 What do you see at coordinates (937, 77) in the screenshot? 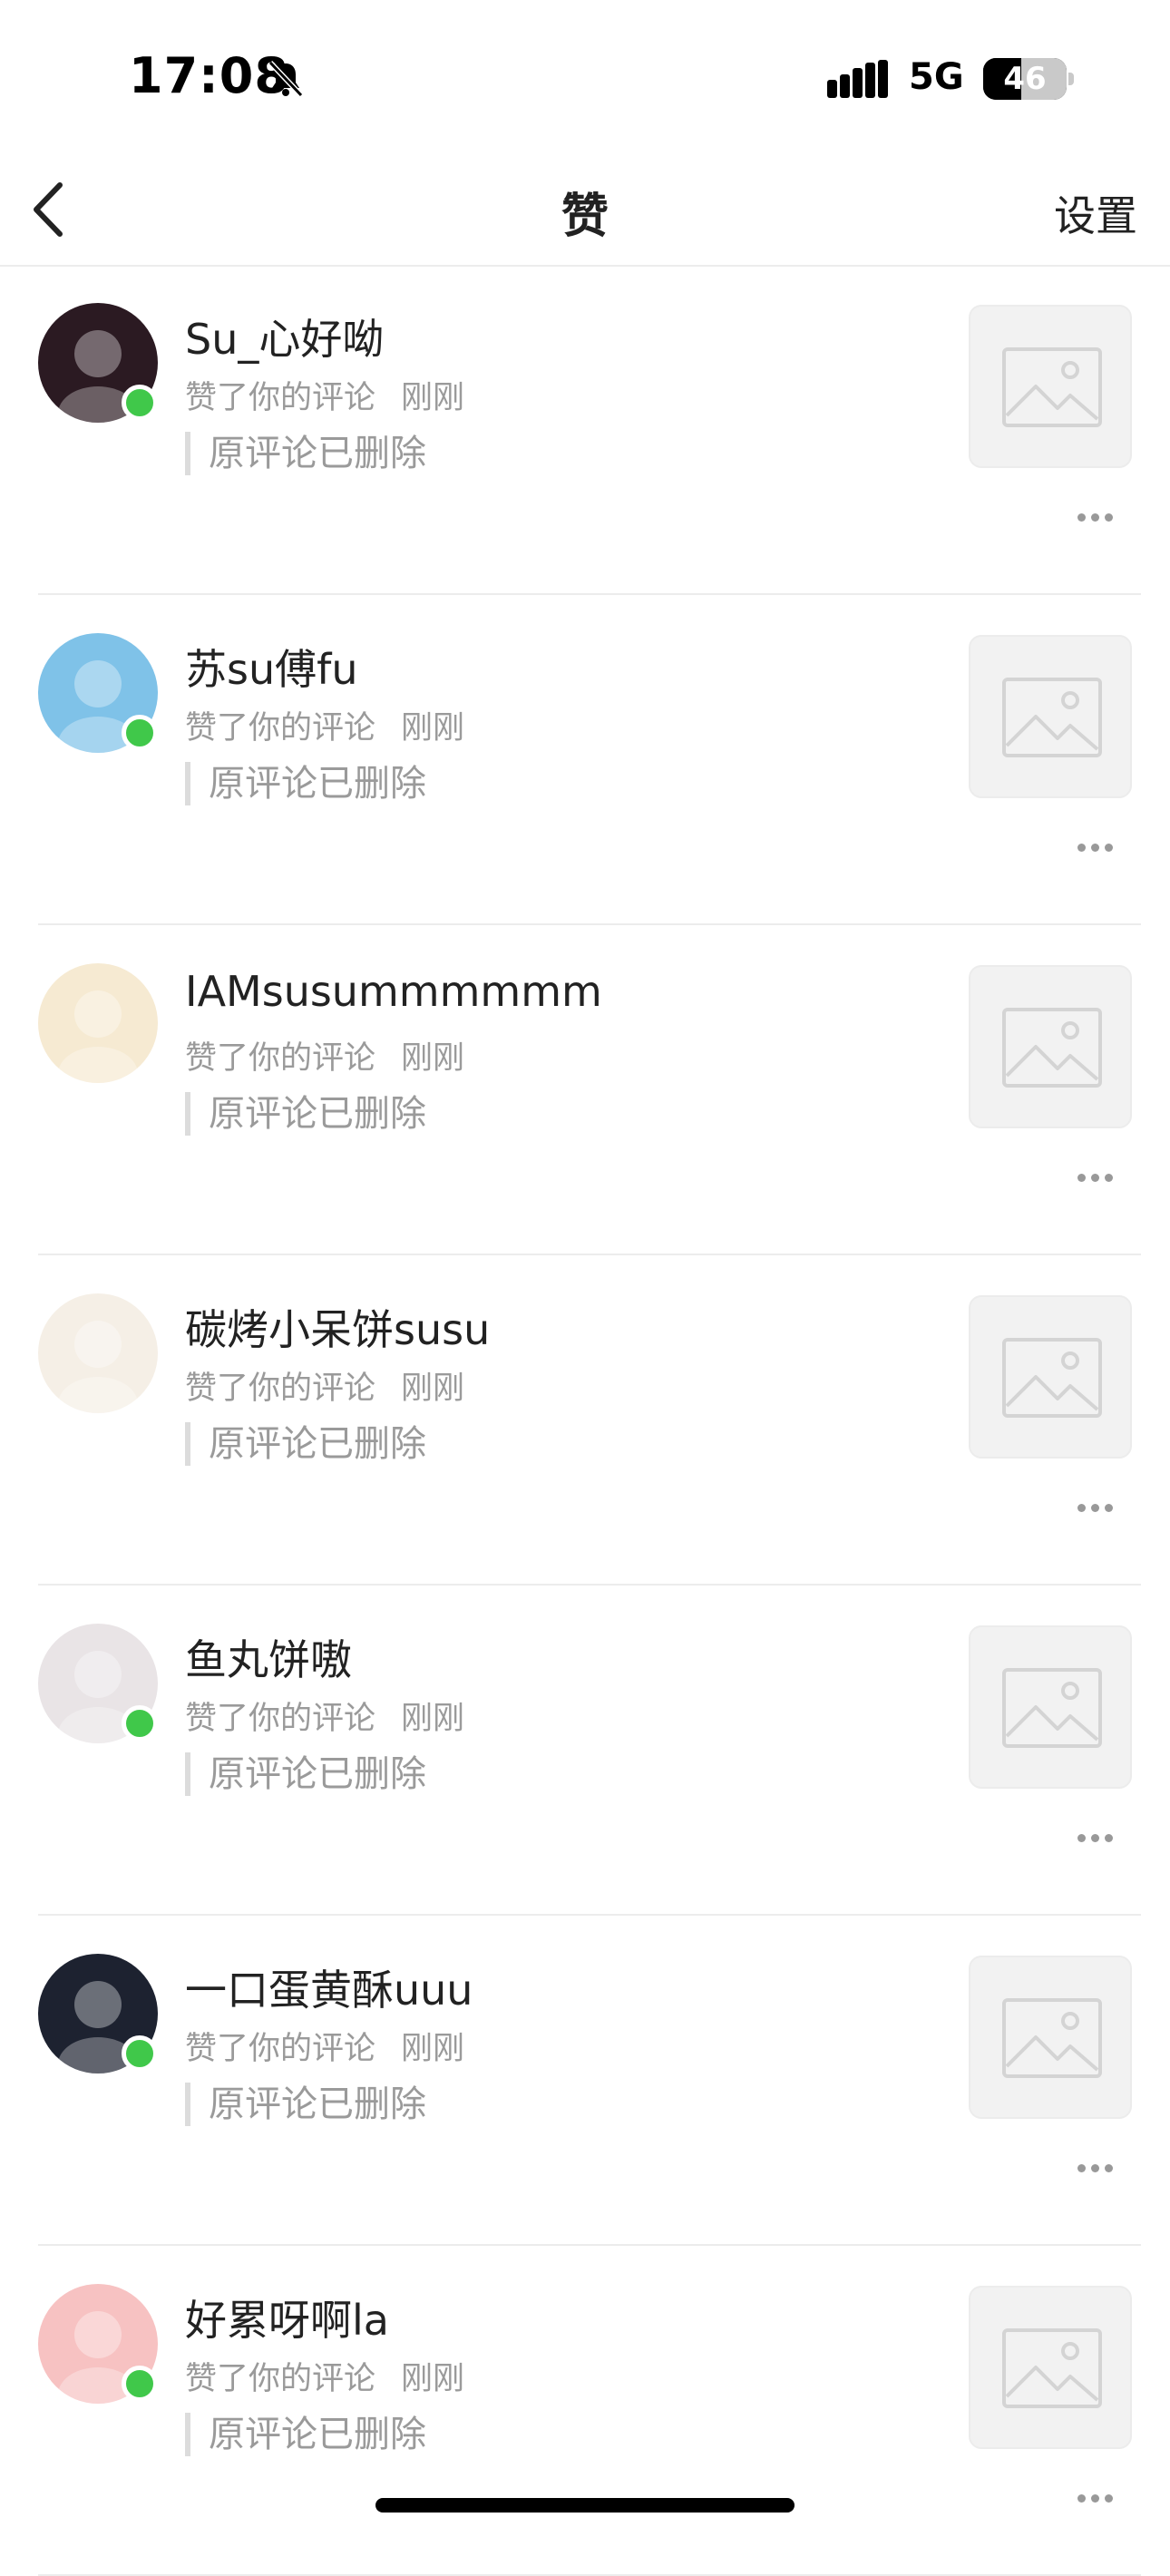
I see `network-type: 5G` at bounding box center [937, 77].